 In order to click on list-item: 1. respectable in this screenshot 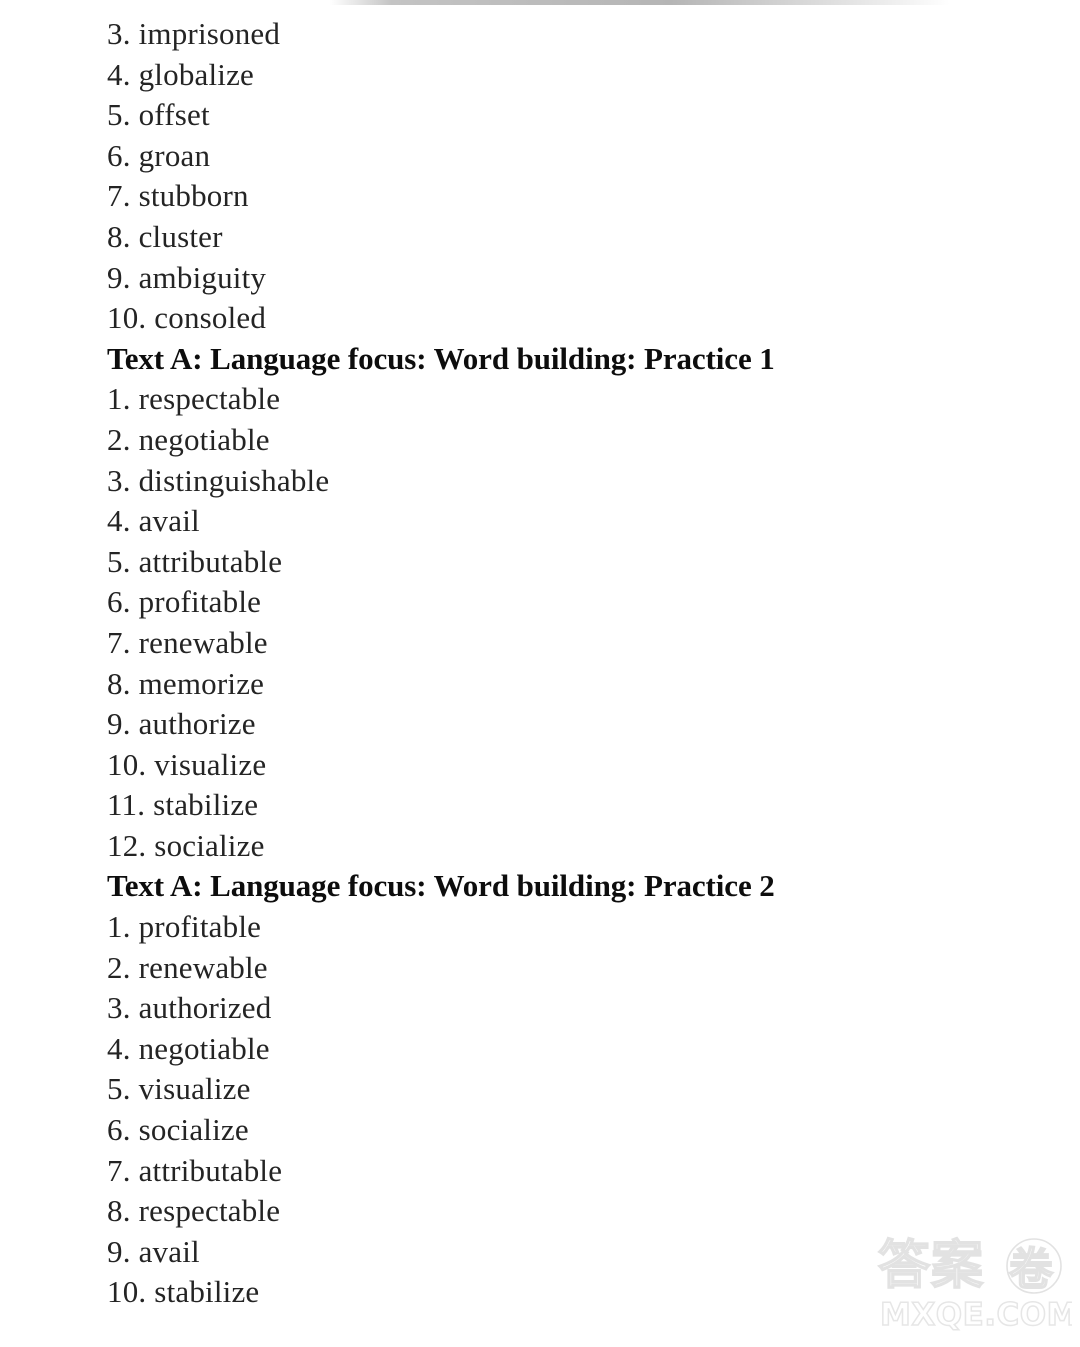, I will do `click(194, 399)`.